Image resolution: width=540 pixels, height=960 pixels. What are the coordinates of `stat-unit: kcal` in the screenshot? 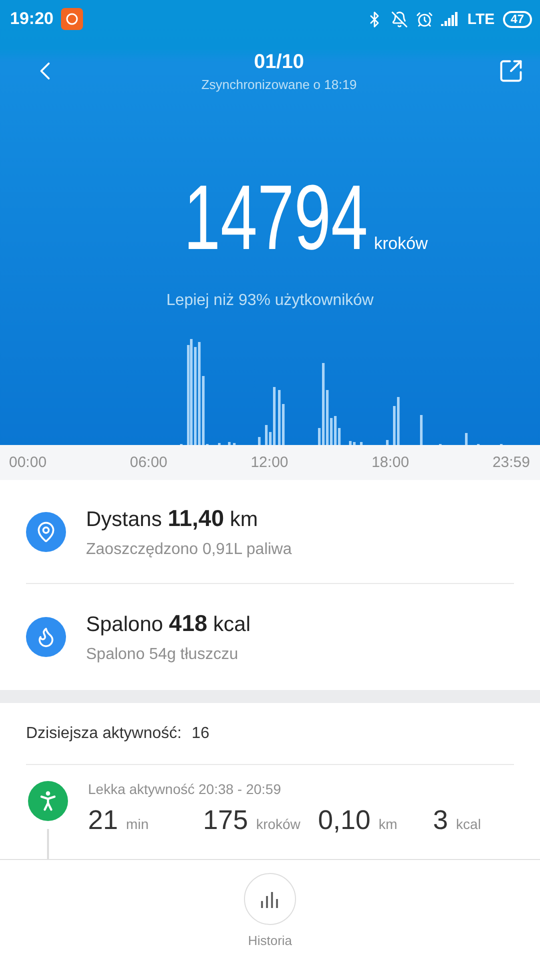 It's located at (468, 824).